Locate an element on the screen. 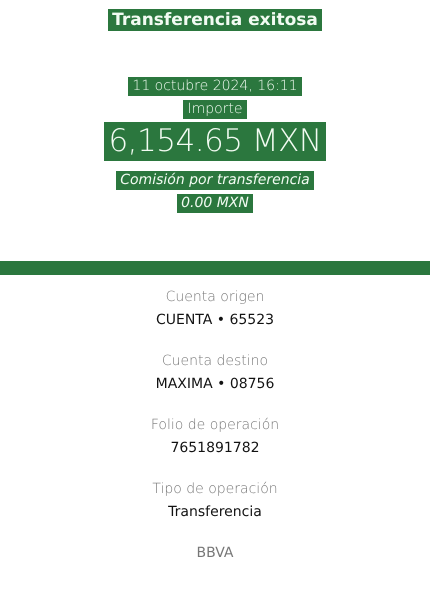  bank-name: BBVA is located at coordinates (215, 553).